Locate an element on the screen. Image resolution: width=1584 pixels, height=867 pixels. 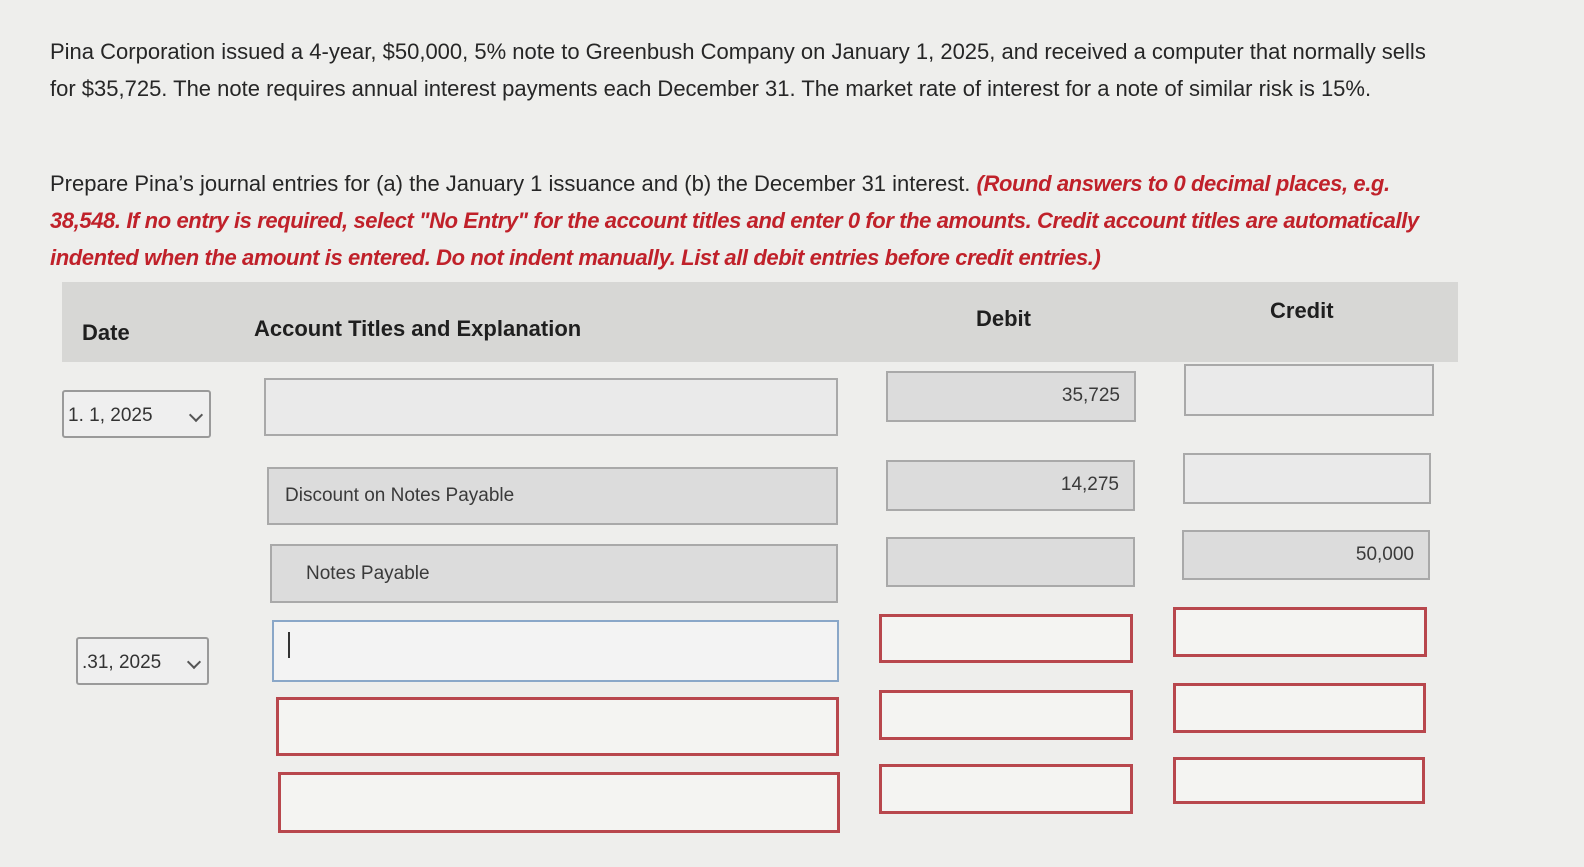
header-credit: Credit is located at coordinates (1302, 310).